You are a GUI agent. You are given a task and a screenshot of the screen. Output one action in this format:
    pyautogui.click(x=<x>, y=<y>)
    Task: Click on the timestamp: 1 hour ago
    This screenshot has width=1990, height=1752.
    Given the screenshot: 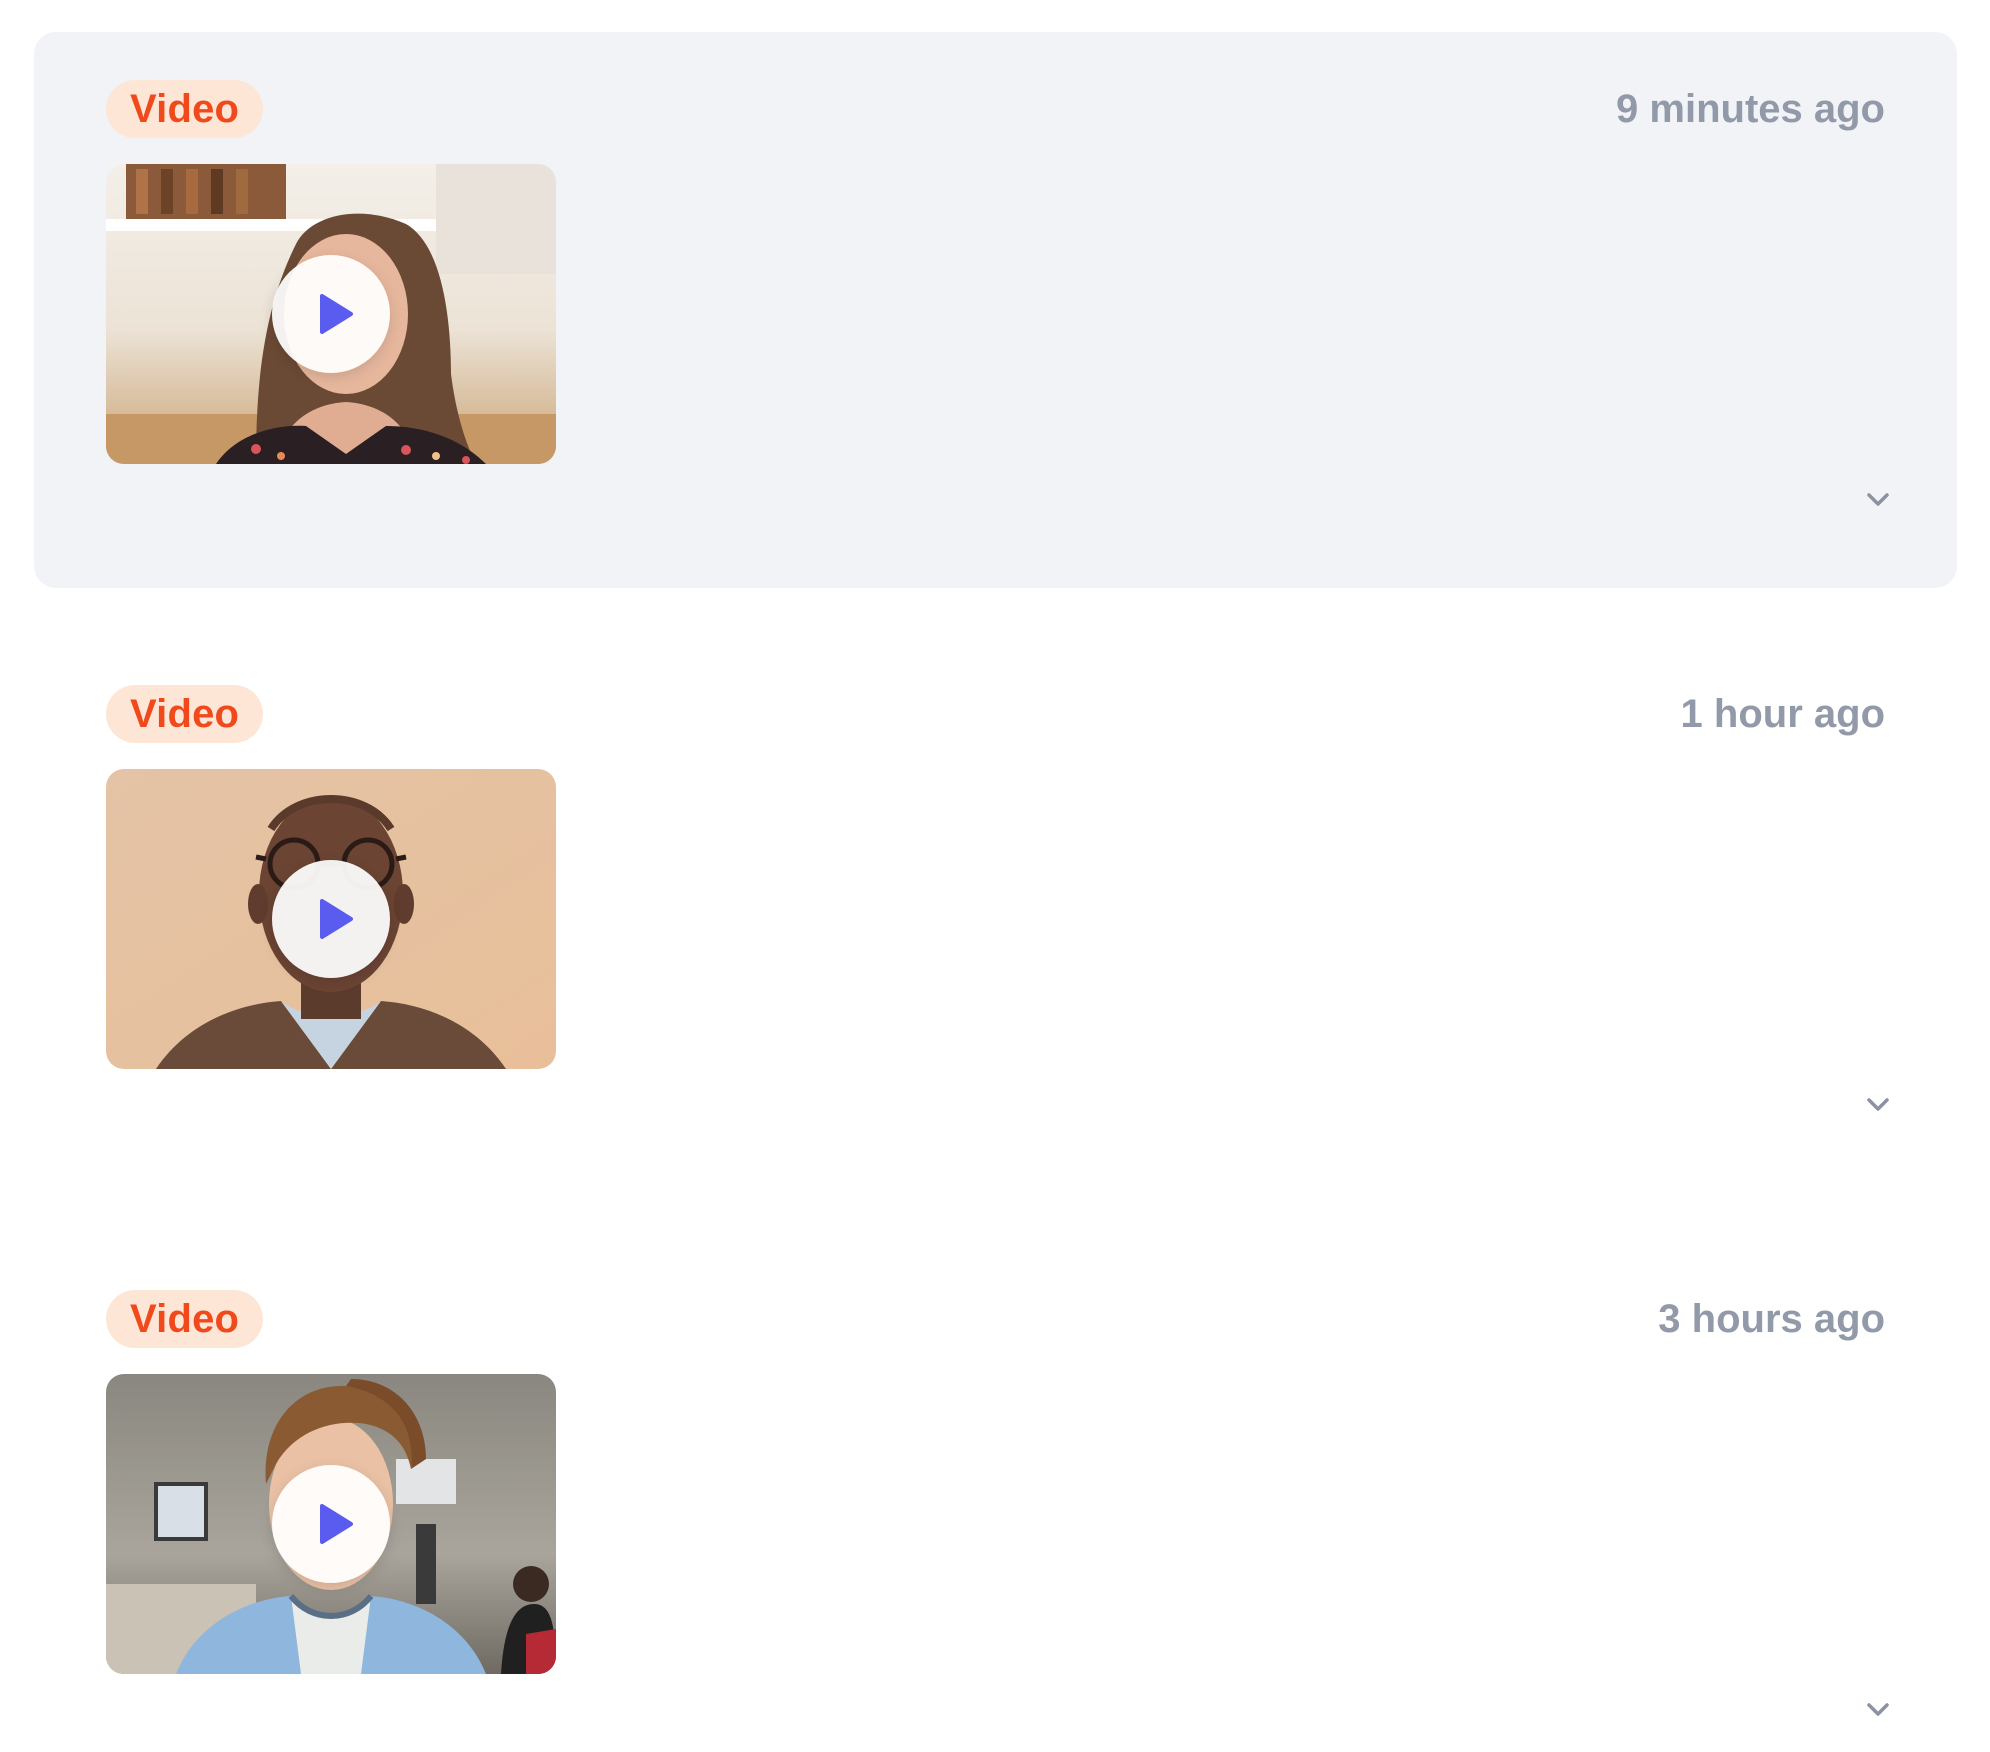 What is the action you would take?
    pyautogui.click(x=1782, y=714)
    